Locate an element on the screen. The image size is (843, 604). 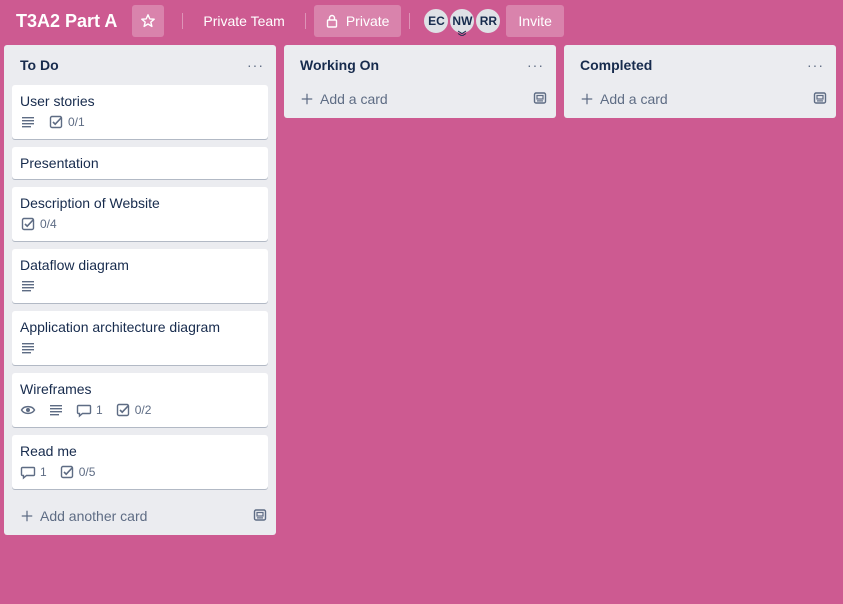
avatar-initials: RR is located at coordinates (488, 21).